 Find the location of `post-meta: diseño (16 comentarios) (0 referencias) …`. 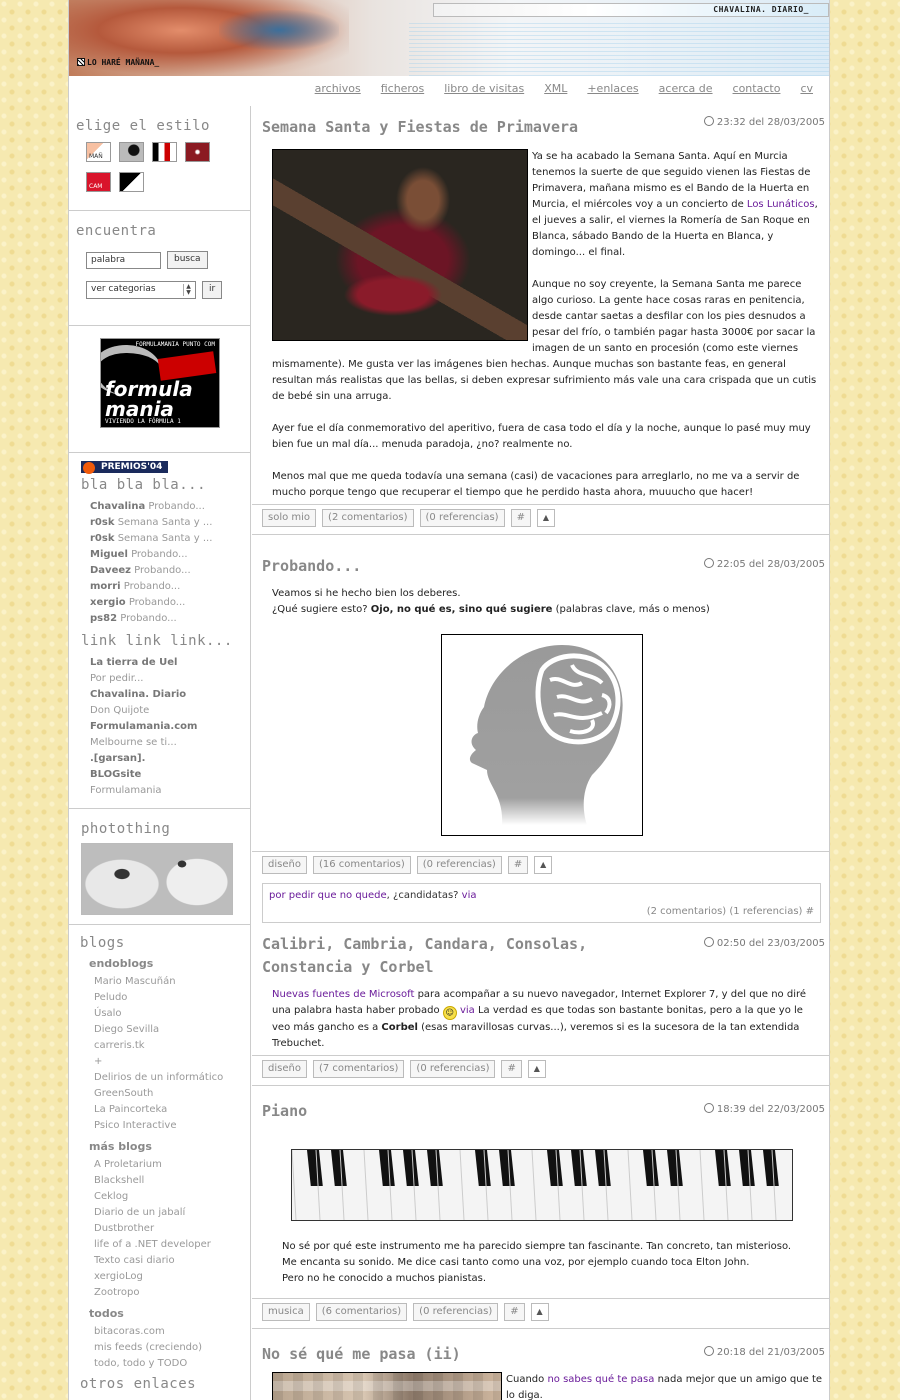

post-meta: diseño (16 comentarios) (0 referencias) … is located at coordinates (540, 863).